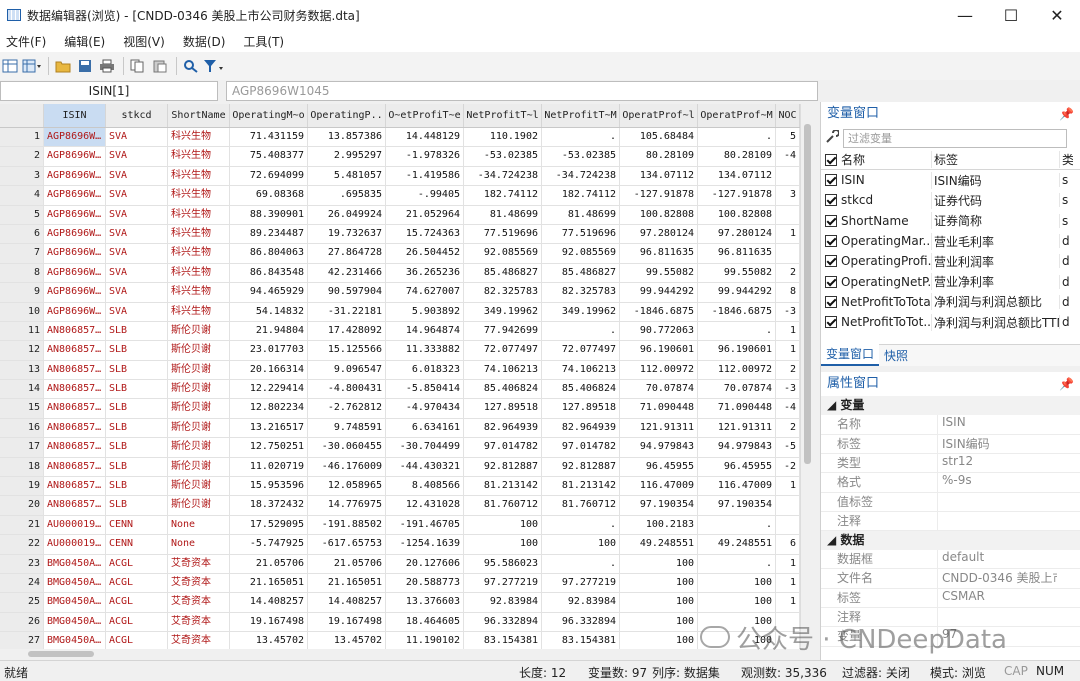  I want to click on table-cell: 12.750251, so click(269, 447).